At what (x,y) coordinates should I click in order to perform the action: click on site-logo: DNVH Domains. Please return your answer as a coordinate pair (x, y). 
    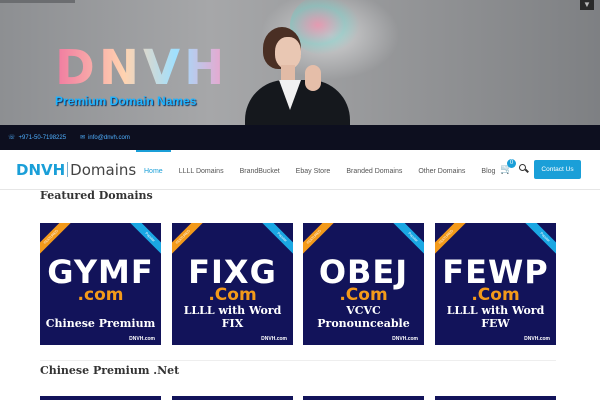
    Looking at the image, I should click on (76, 170).